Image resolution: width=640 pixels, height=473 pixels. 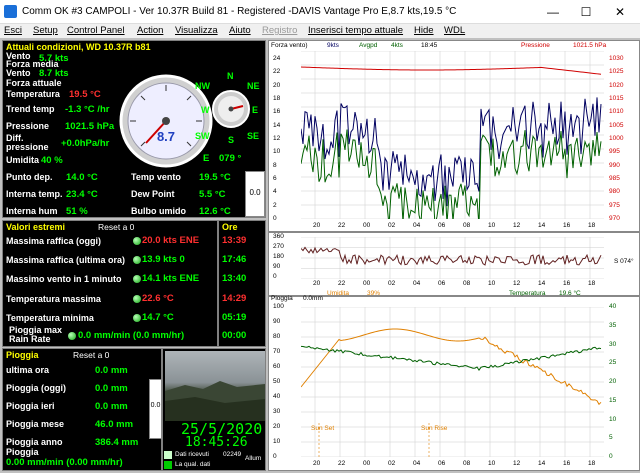 What do you see at coordinates (171, 240) in the screenshot?
I see `value-max-raffica-oggi: 20.0 kts ENE` at bounding box center [171, 240].